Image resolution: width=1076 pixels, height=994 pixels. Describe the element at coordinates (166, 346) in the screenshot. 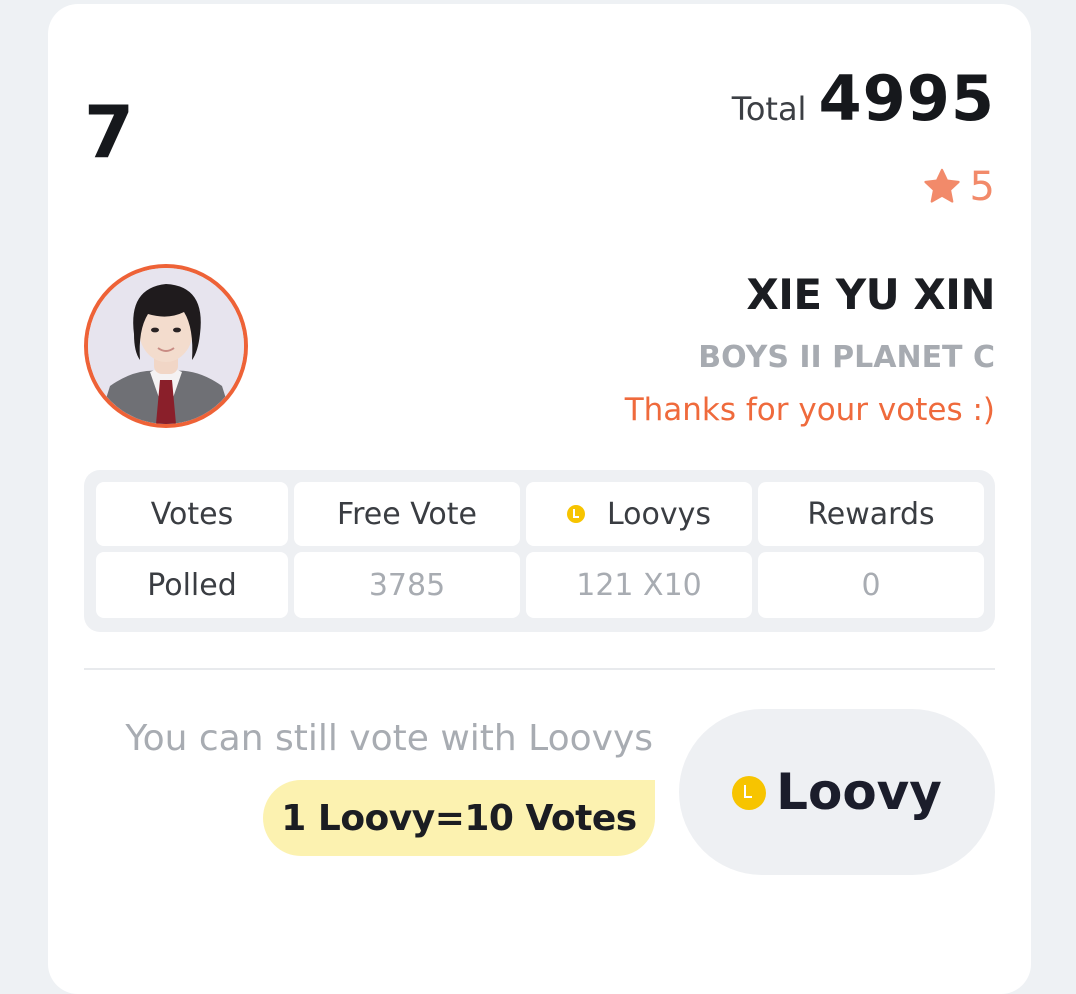

I see `avatar` at that location.